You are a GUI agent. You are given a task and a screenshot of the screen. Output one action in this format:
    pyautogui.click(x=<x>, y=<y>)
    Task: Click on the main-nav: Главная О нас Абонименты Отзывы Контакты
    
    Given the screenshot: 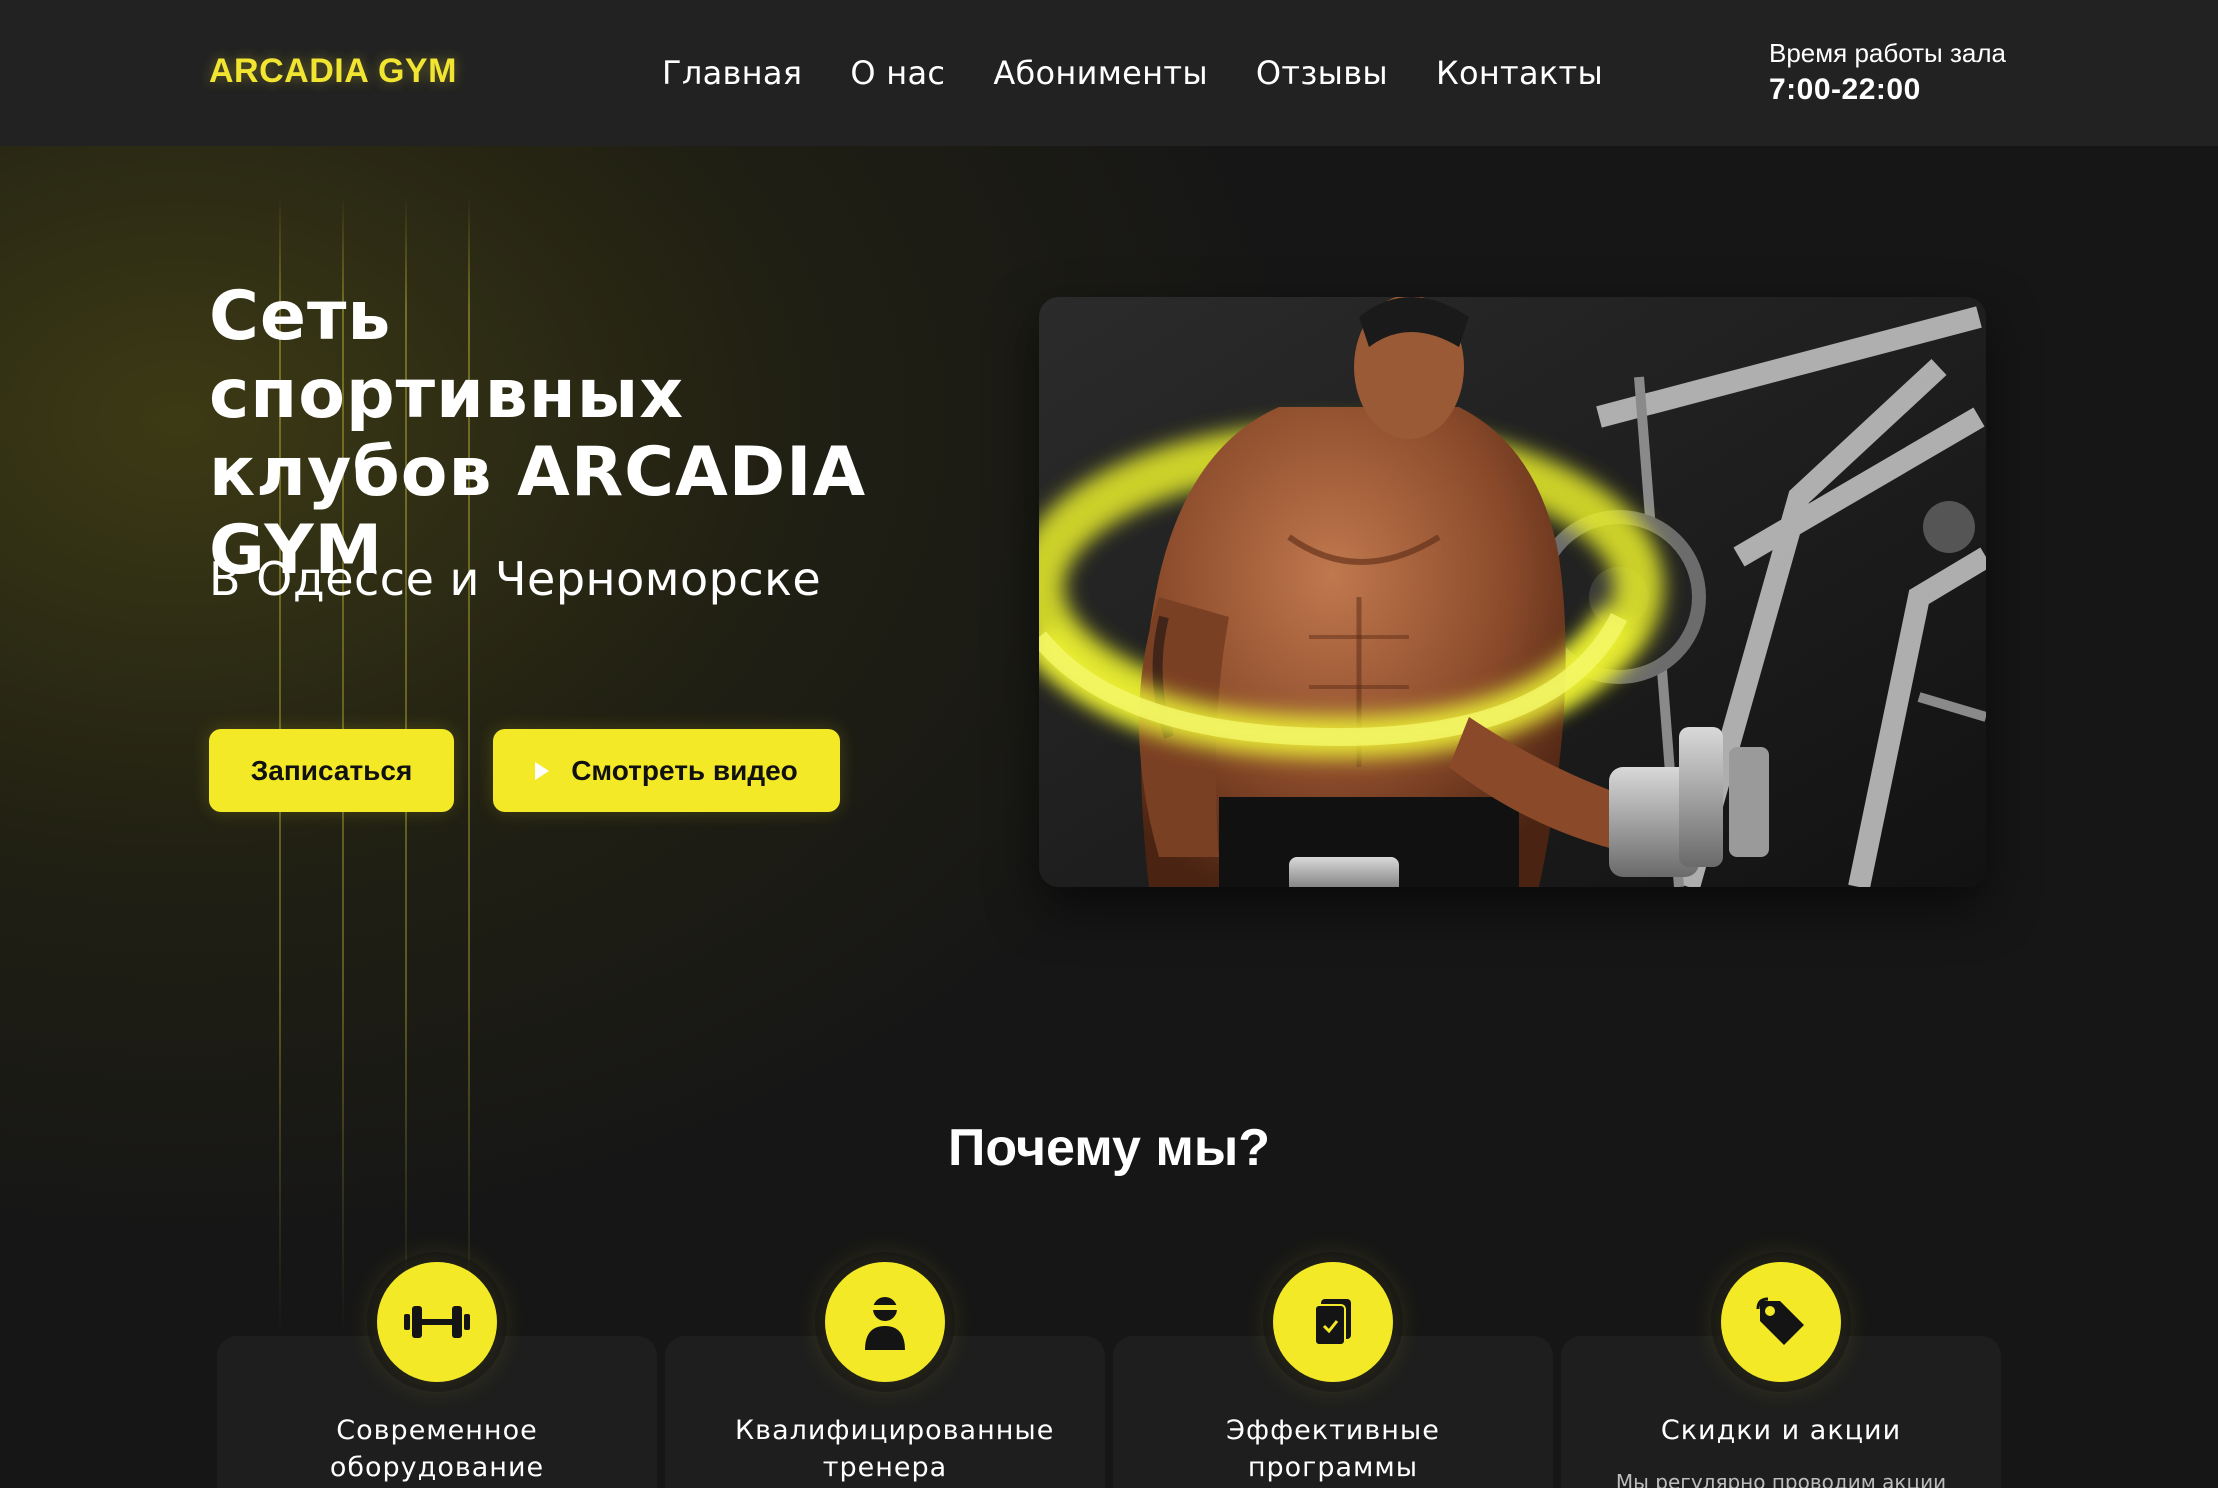 What is the action you would take?
    pyautogui.click(x=1156, y=73)
    